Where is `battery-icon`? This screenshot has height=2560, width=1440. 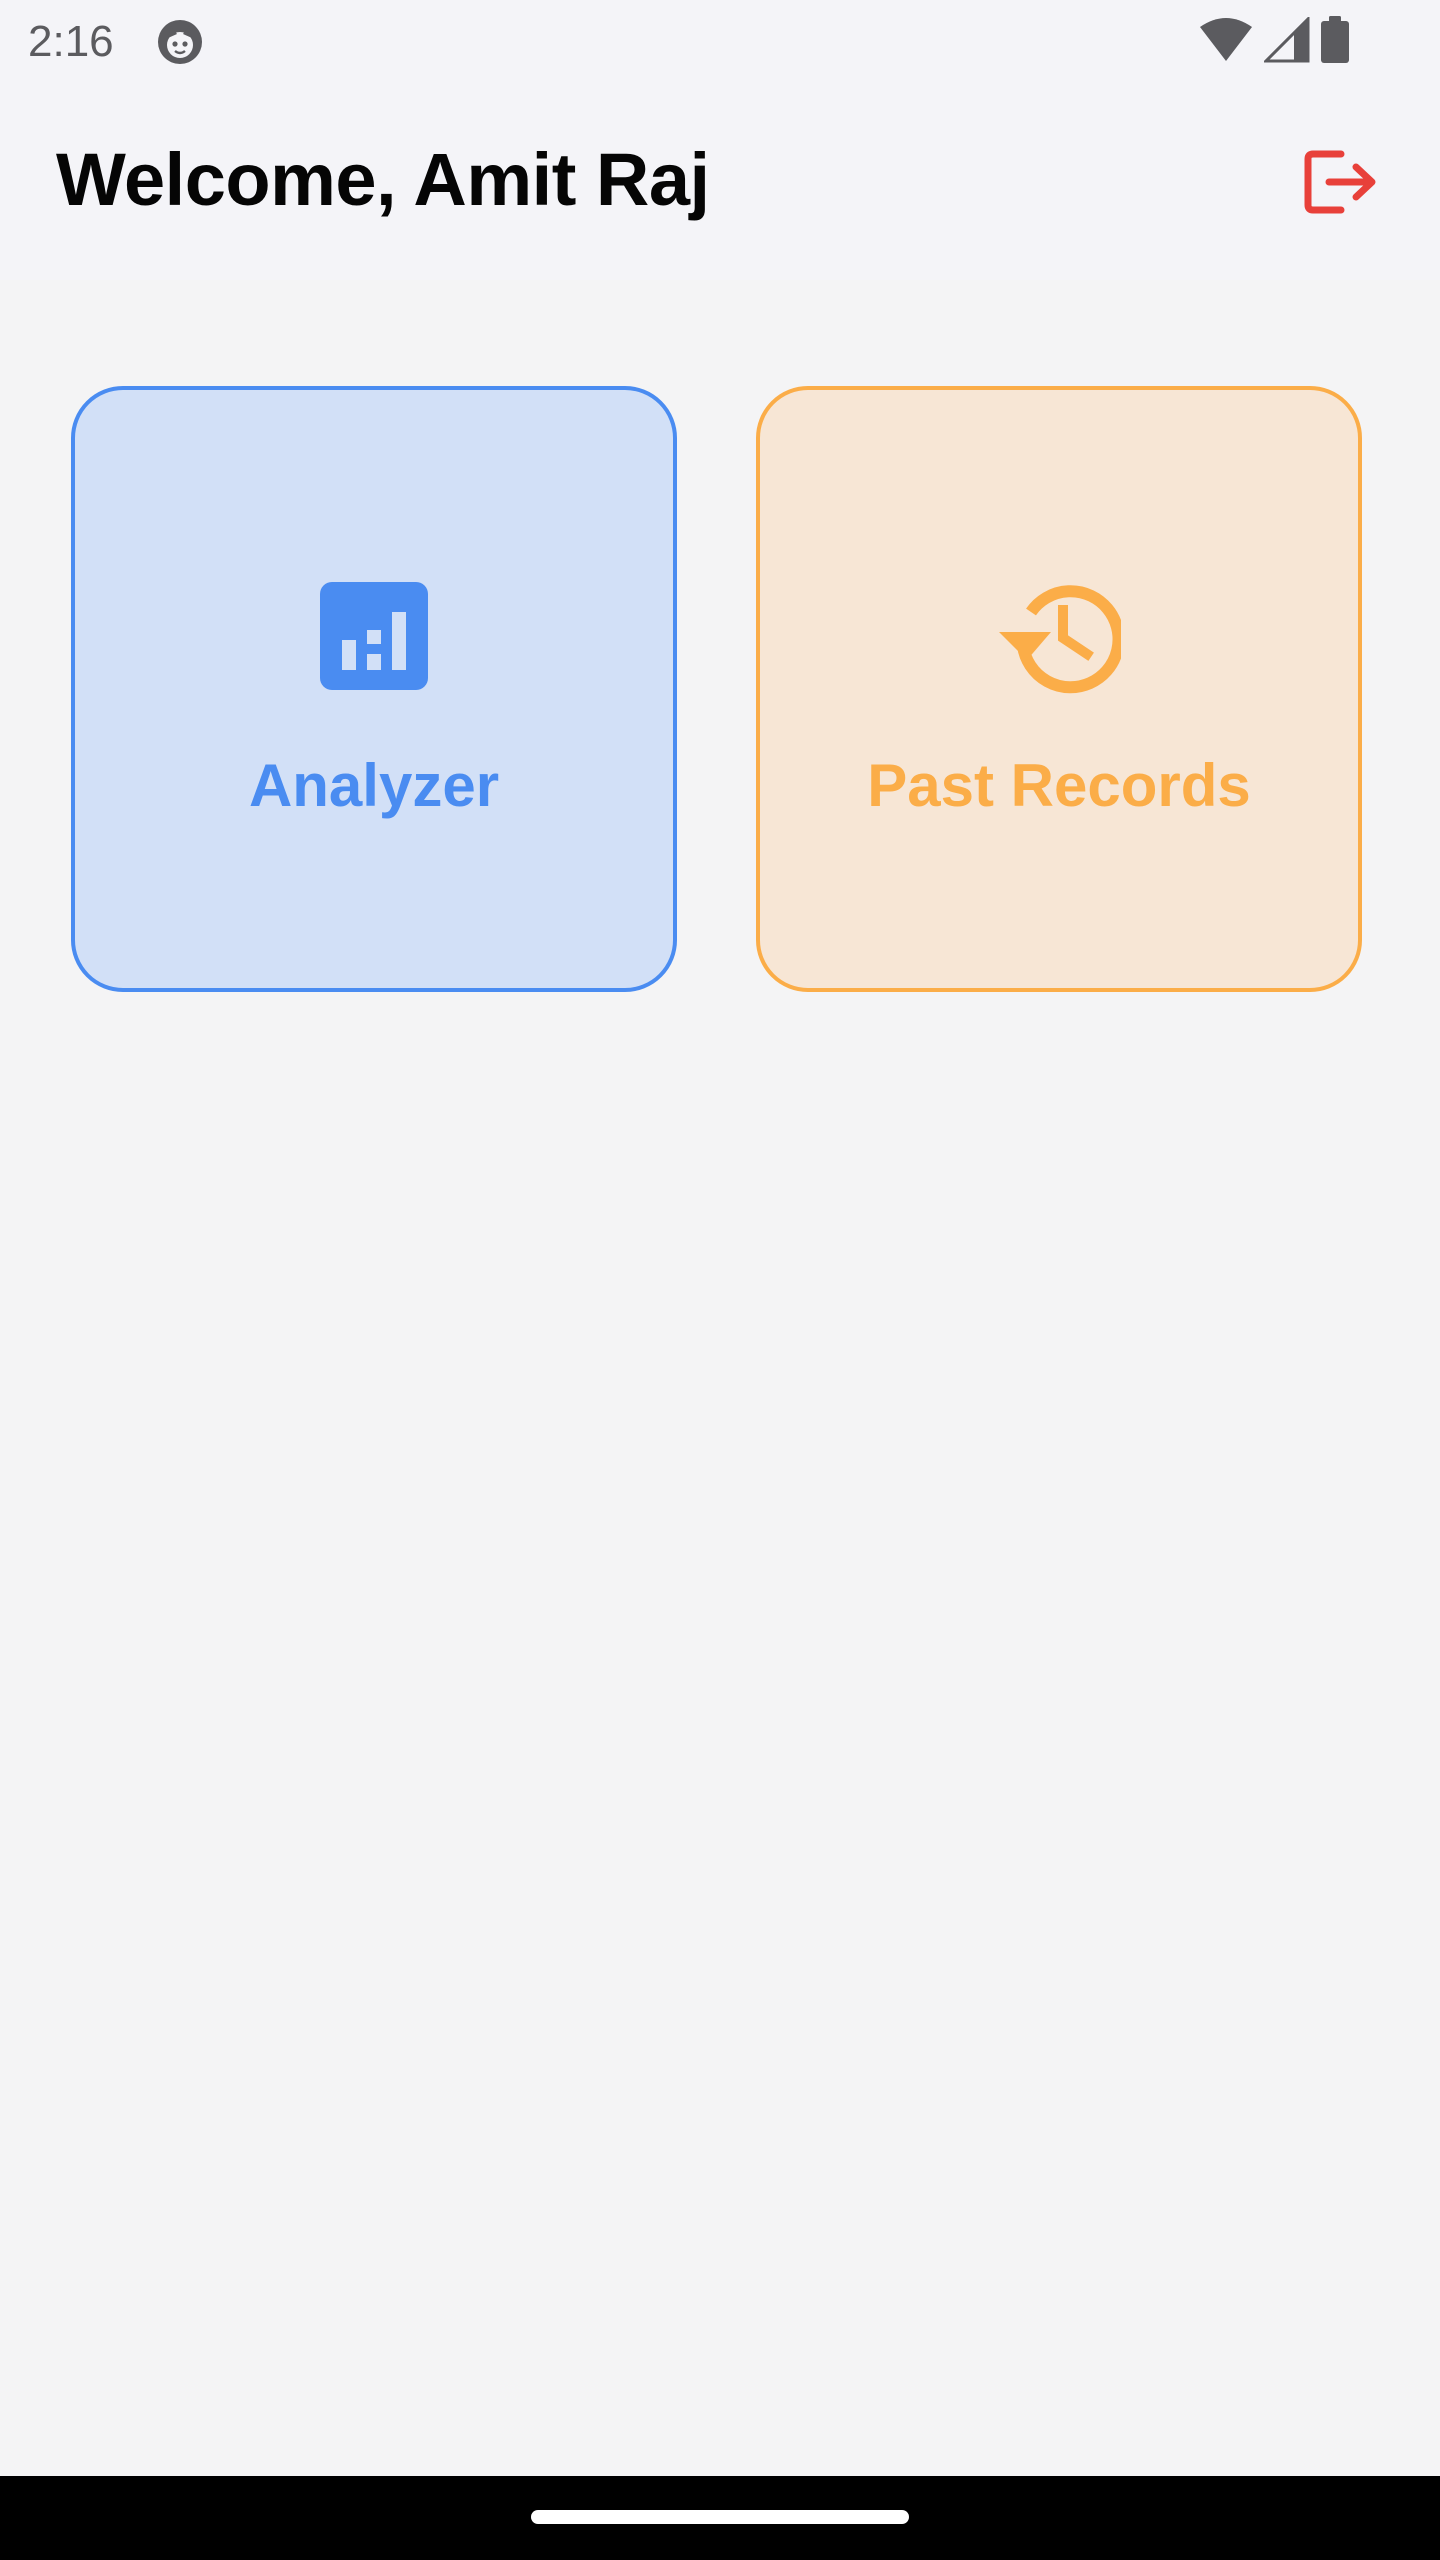 battery-icon is located at coordinates (1335, 42).